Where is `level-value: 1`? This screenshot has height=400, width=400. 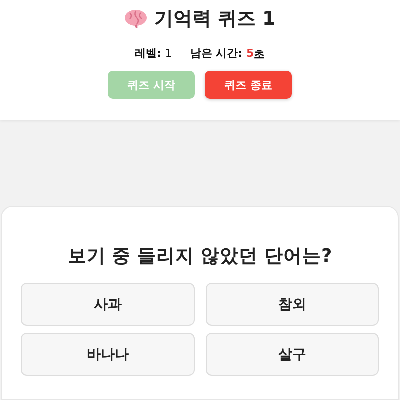
level-value: 1 is located at coordinates (168, 53).